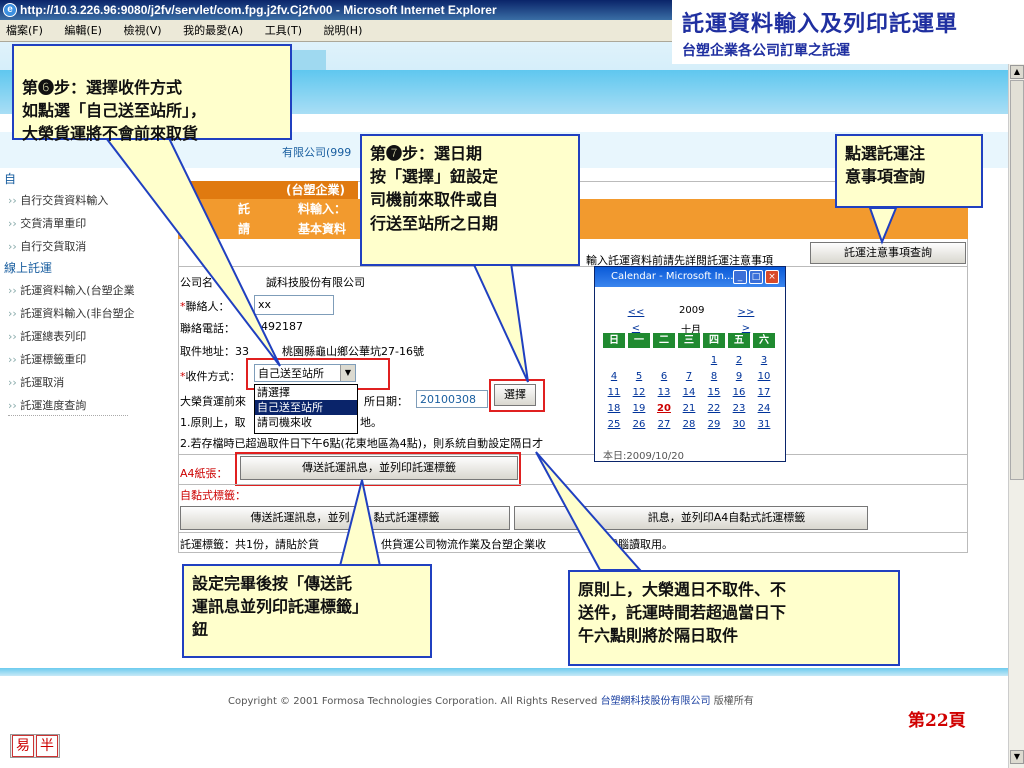 This screenshot has height=768, width=1024. I want to click on calendar-day: 27, so click(664, 424).